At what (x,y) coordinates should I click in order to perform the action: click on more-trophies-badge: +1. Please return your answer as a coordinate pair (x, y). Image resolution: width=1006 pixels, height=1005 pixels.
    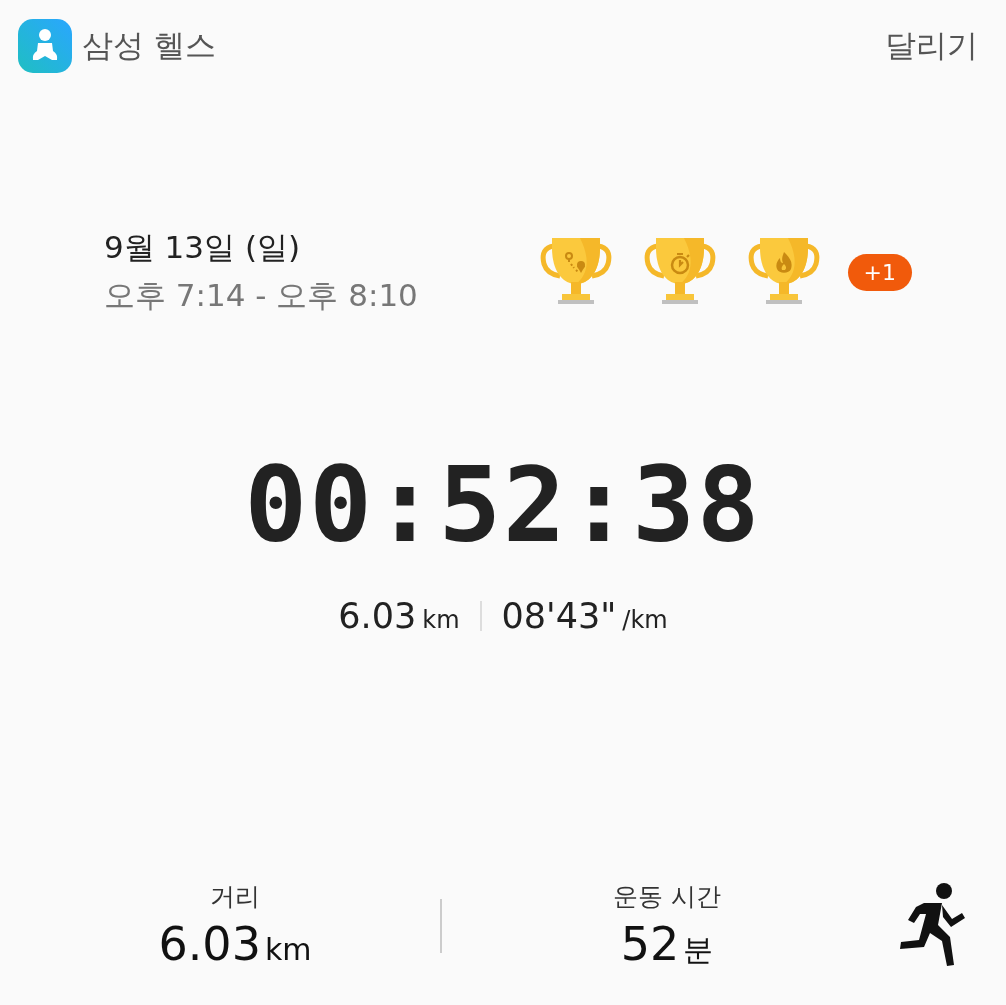
    Looking at the image, I should click on (879, 272).